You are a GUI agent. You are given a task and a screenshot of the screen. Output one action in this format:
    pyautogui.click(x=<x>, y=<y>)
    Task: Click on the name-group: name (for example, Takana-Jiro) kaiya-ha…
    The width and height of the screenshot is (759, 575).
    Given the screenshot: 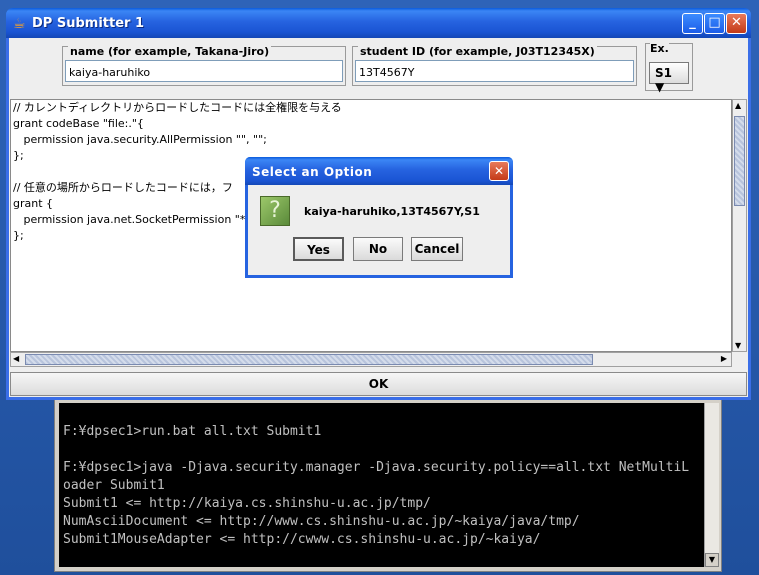 What is the action you would take?
    pyautogui.click(x=204, y=65)
    